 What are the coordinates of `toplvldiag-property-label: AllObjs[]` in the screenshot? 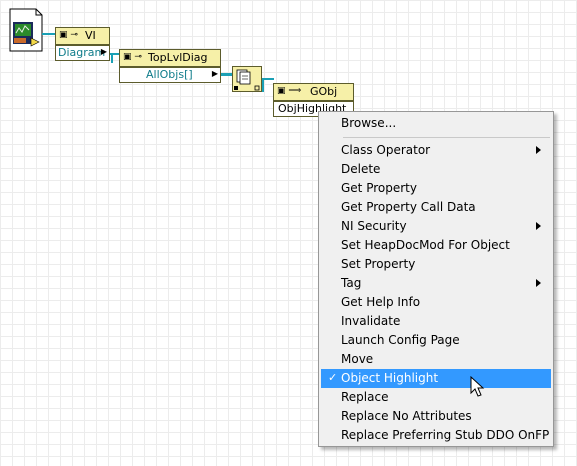 It's located at (169, 74).